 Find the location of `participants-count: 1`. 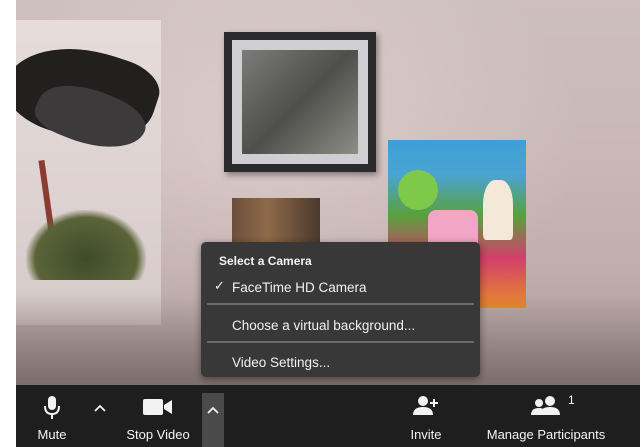

participants-count: 1 is located at coordinates (571, 400).